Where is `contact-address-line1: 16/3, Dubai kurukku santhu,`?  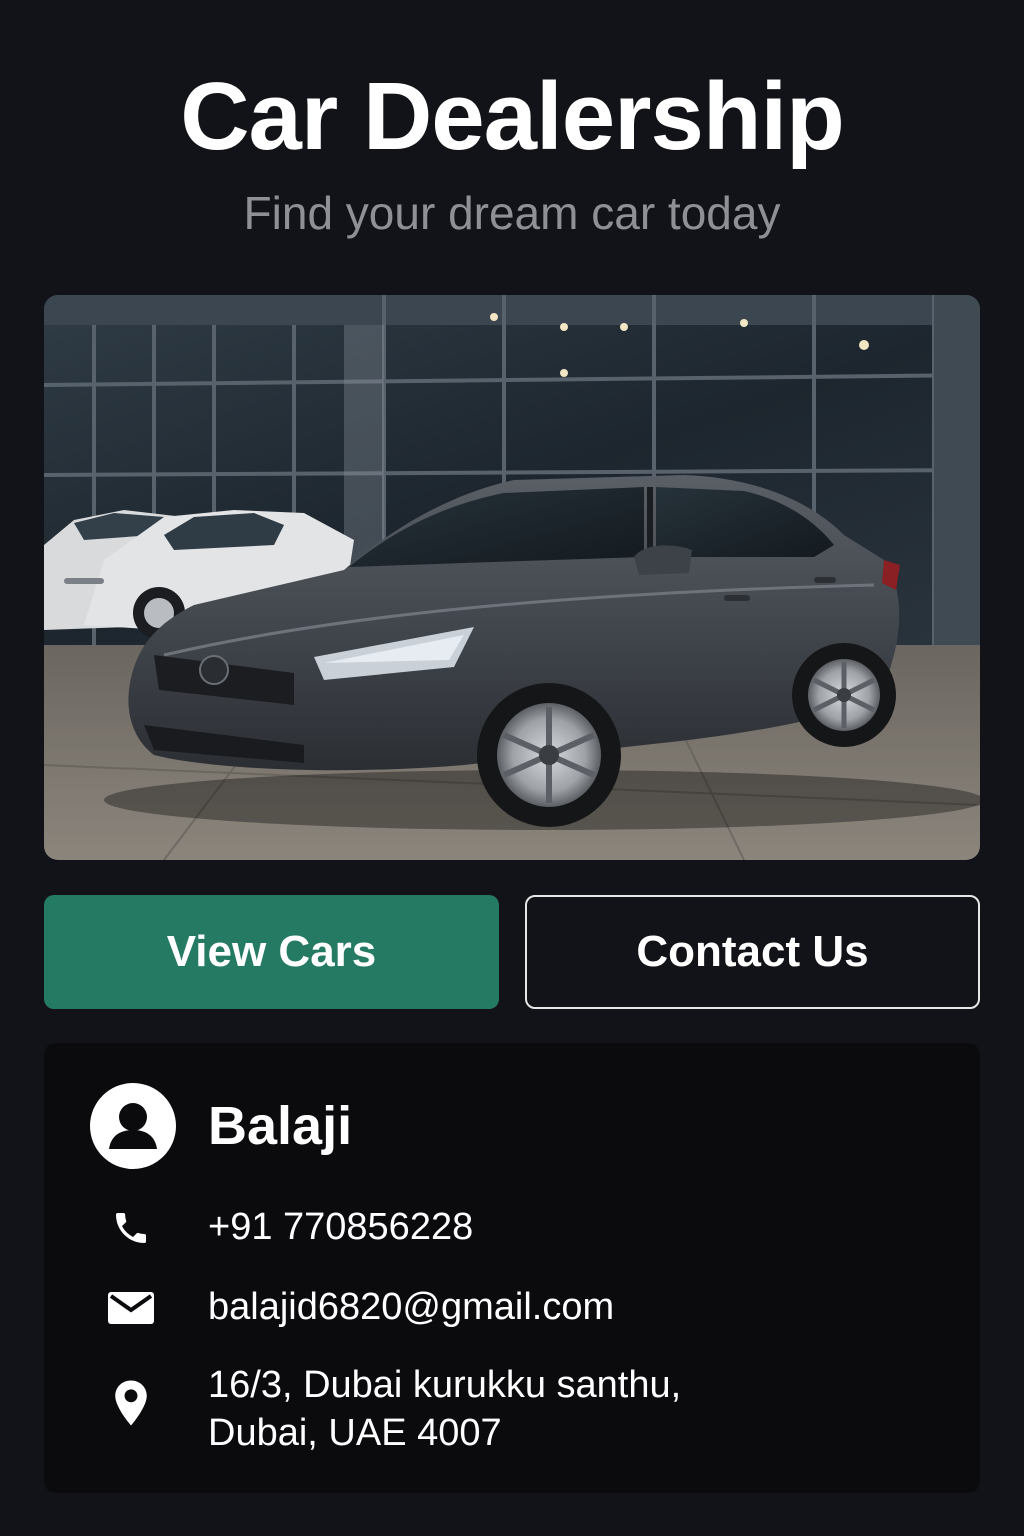 contact-address-line1: 16/3, Dubai kurukku santhu, is located at coordinates (445, 1385).